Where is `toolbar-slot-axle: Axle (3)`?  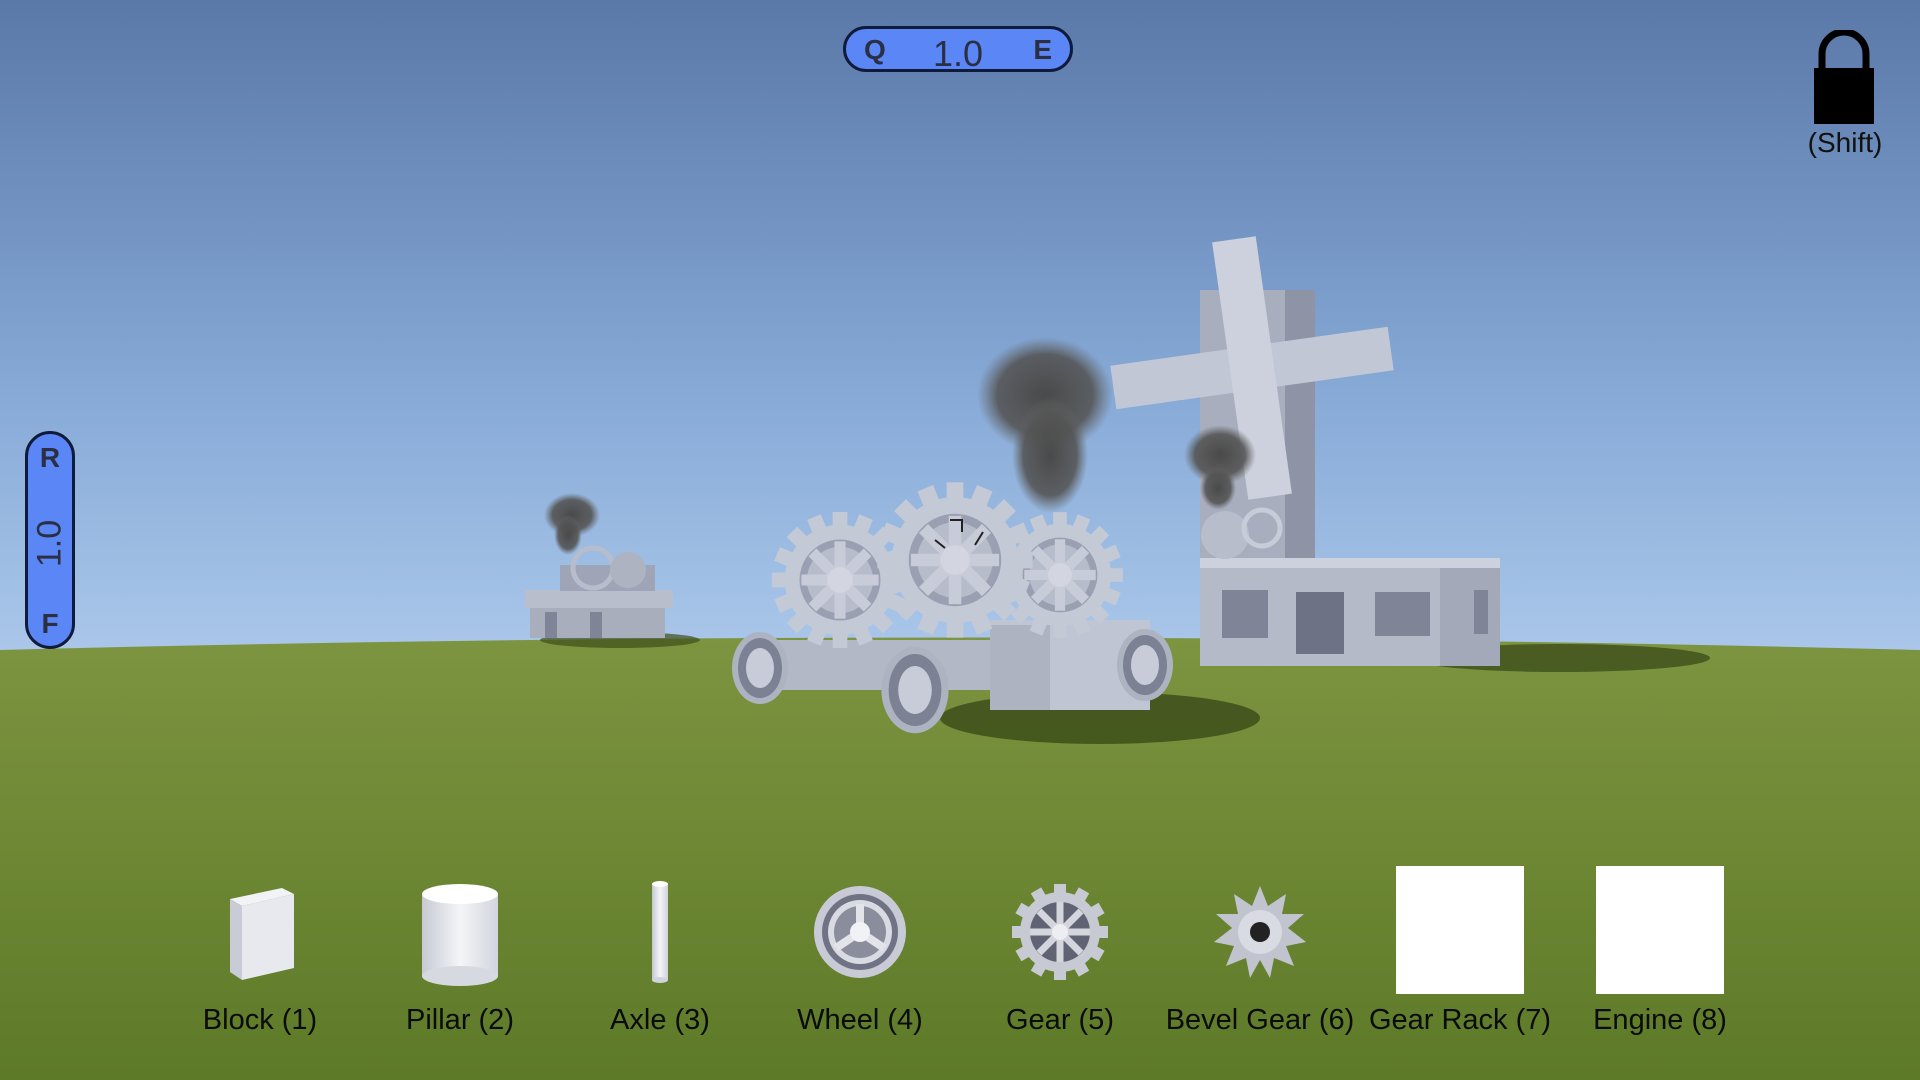
toolbar-slot-axle: Axle (3) is located at coordinates (660, 955).